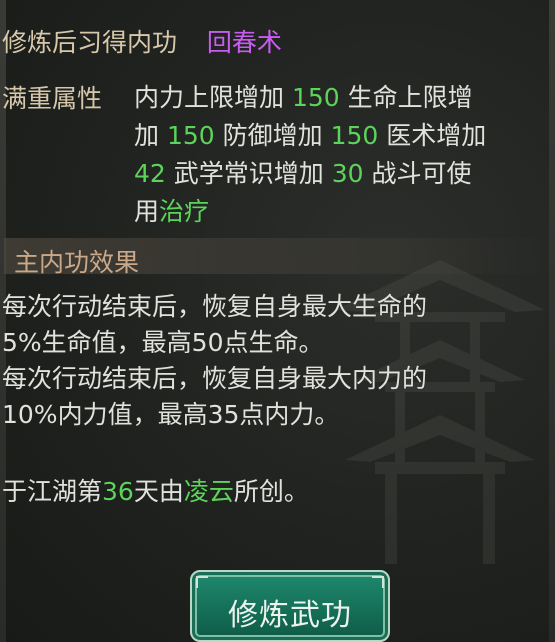 The width and height of the screenshot is (555, 642). Describe the element at coordinates (147, 211) in the screenshot. I see `attr-text: 用` at that location.